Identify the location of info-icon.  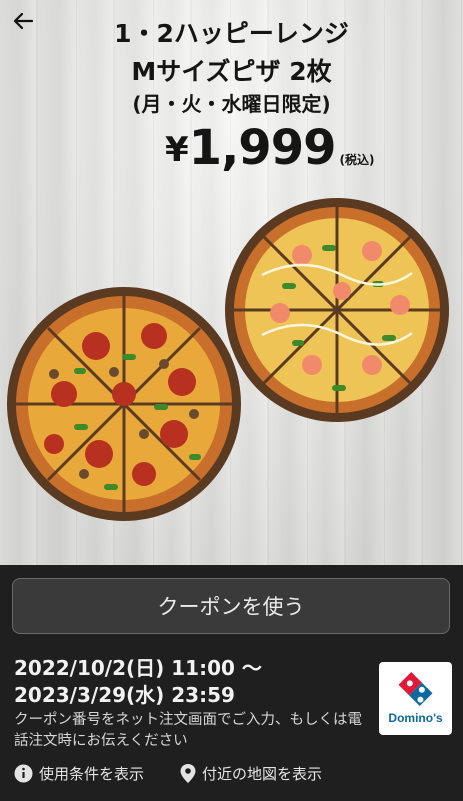
(23, 773).